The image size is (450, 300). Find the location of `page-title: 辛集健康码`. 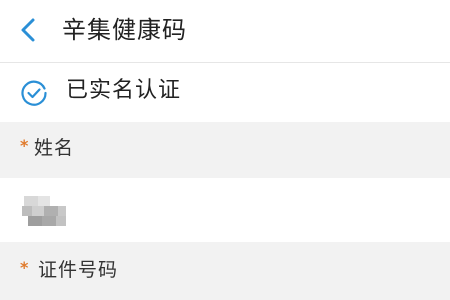

page-title: 辛集健康码 is located at coordinates (124, 30).